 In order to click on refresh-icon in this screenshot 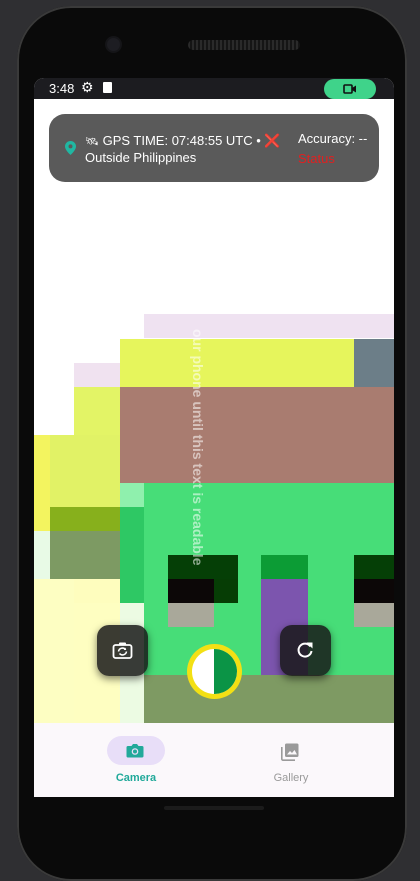, I will do `click(305, 650)`.